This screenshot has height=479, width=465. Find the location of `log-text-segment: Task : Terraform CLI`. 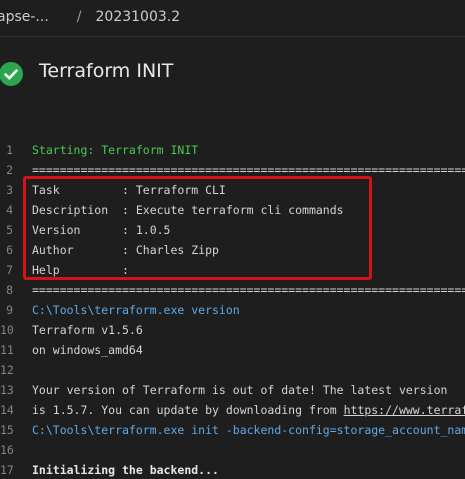

log-text-segment: Task : Terraform CLI is located at coordinates (129, 190).